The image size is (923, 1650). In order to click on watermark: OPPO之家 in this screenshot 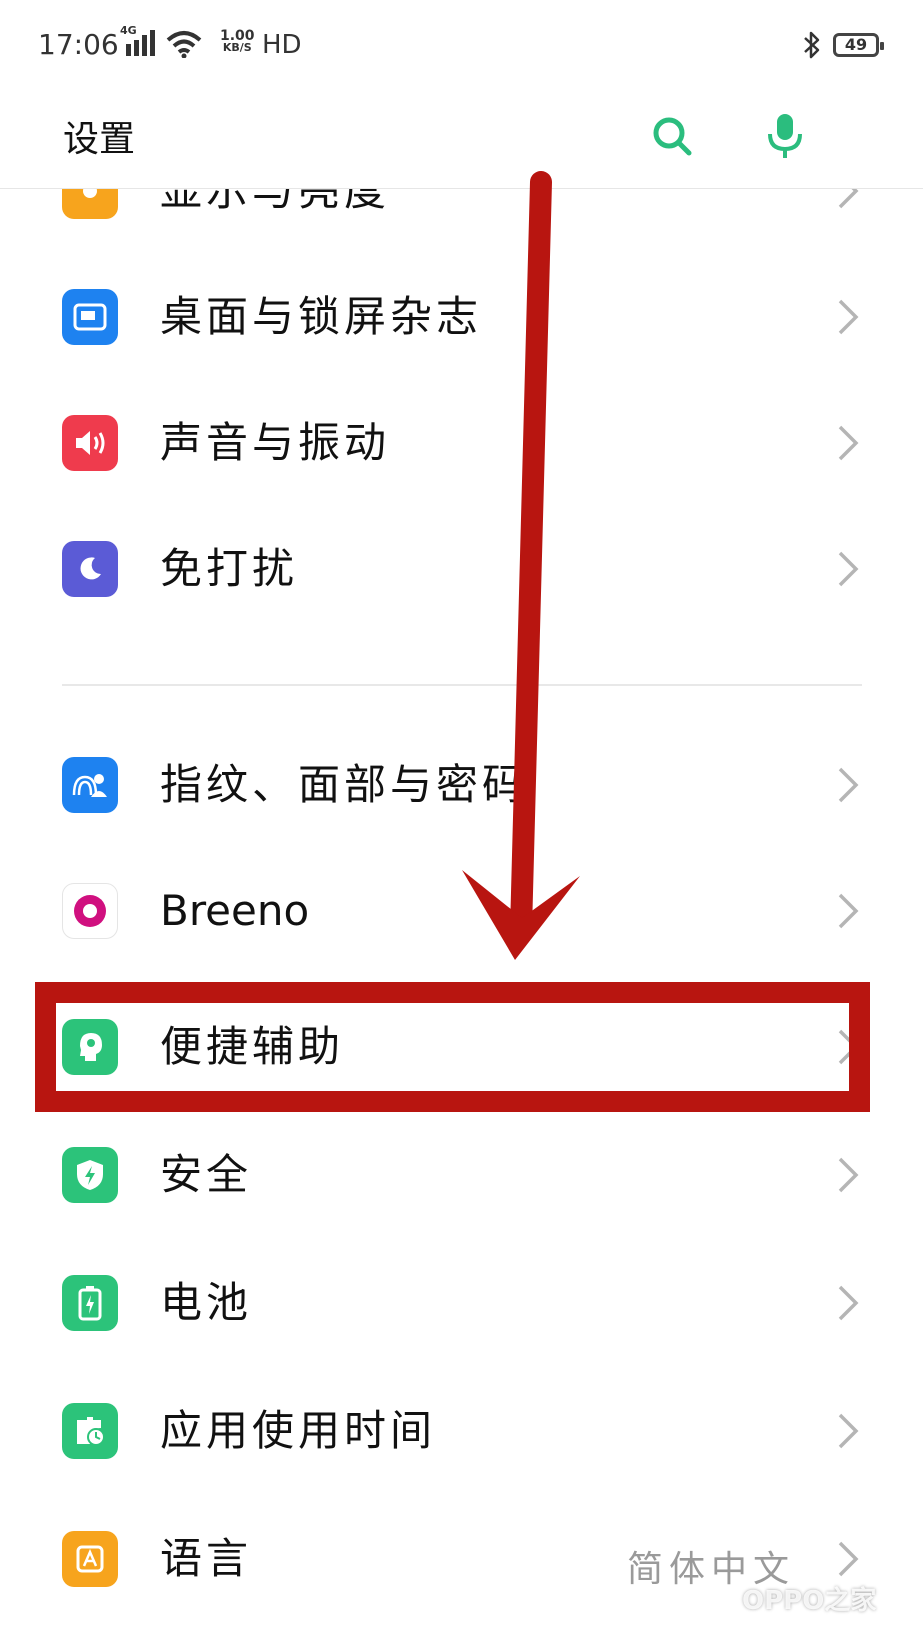, I will do `click(809, 1601)`.